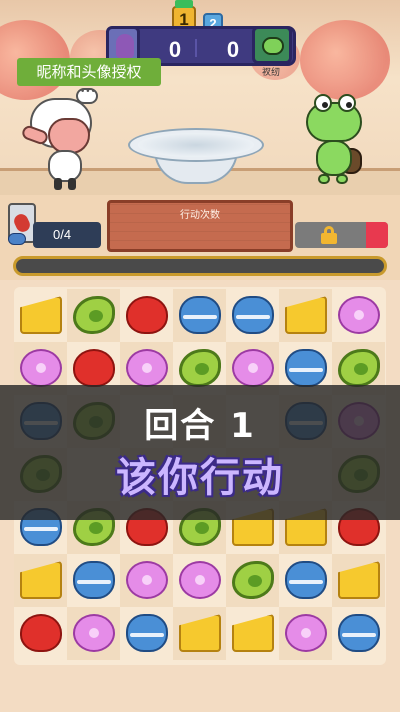  I want to click on sheep-character, so click(63, 142).